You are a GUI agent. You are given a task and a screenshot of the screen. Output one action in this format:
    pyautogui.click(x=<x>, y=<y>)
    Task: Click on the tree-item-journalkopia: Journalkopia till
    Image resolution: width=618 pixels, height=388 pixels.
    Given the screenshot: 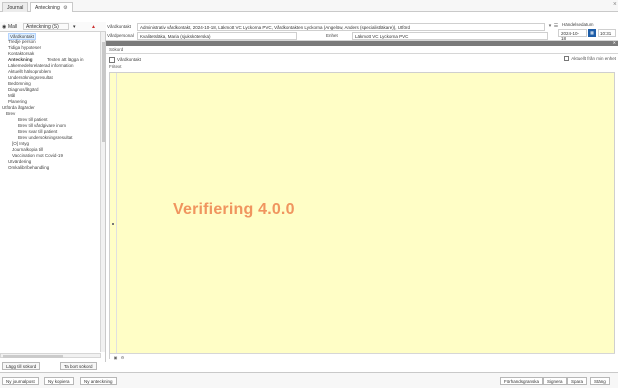 What is the action you would take?
    pyautogui.click(x=27, y=149)
    